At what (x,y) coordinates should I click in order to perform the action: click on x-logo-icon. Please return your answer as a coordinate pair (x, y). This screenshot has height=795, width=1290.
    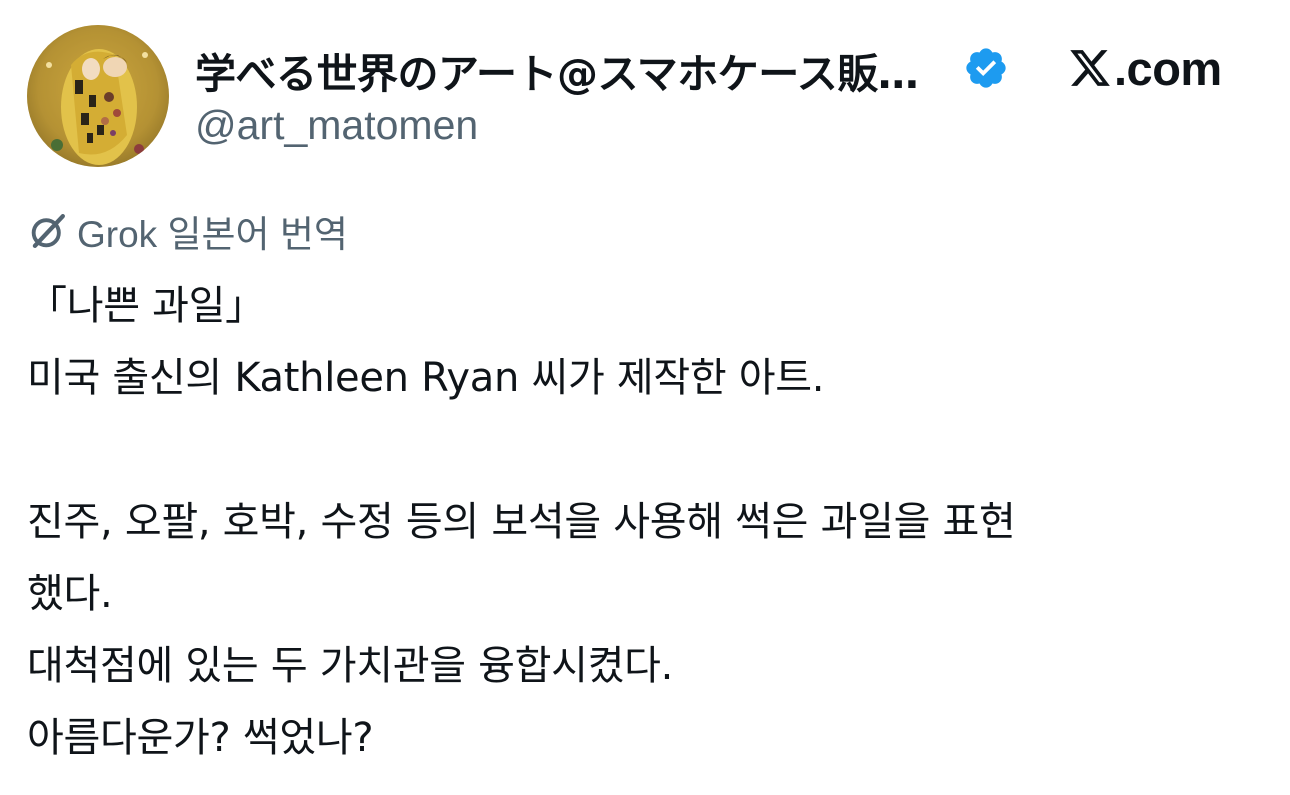
    Looking at the image, I should click on (1090, 68).